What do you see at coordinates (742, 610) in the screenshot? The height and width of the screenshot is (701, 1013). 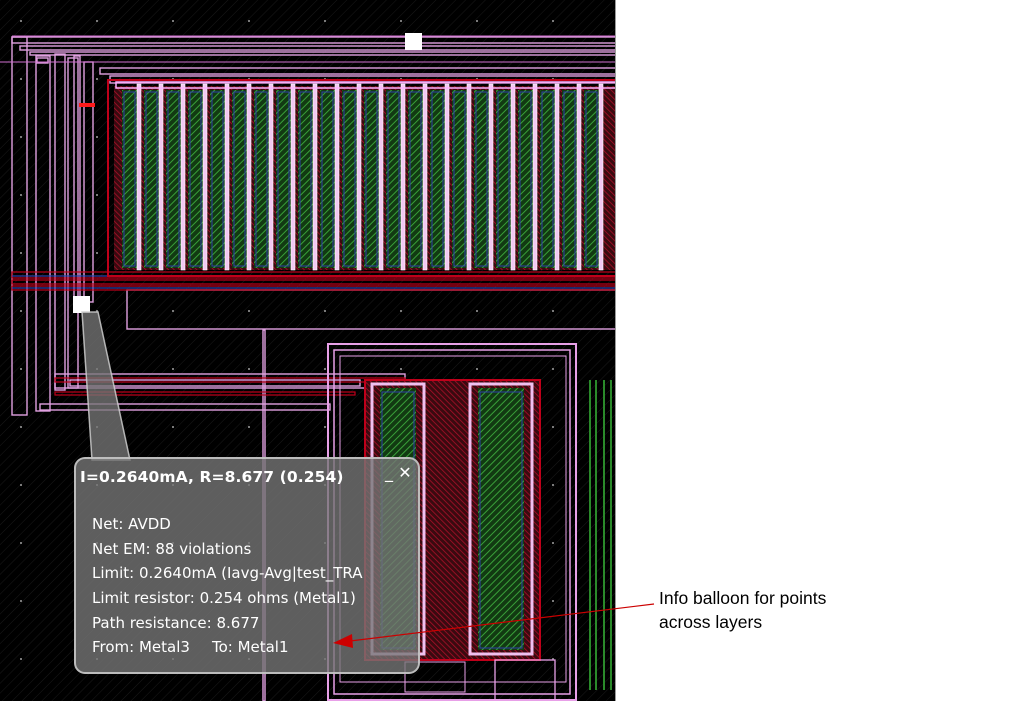 I see `callout-annotation: Info balloon for points across layers` at bounding box center [742, 610].